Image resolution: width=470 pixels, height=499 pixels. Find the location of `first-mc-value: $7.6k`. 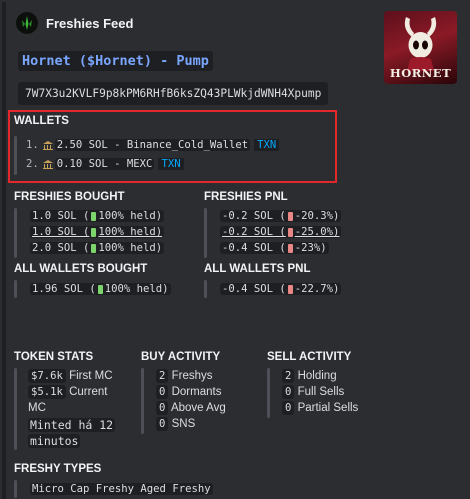

first-mc-value: $7.6k is located at coordinates (47, 376).